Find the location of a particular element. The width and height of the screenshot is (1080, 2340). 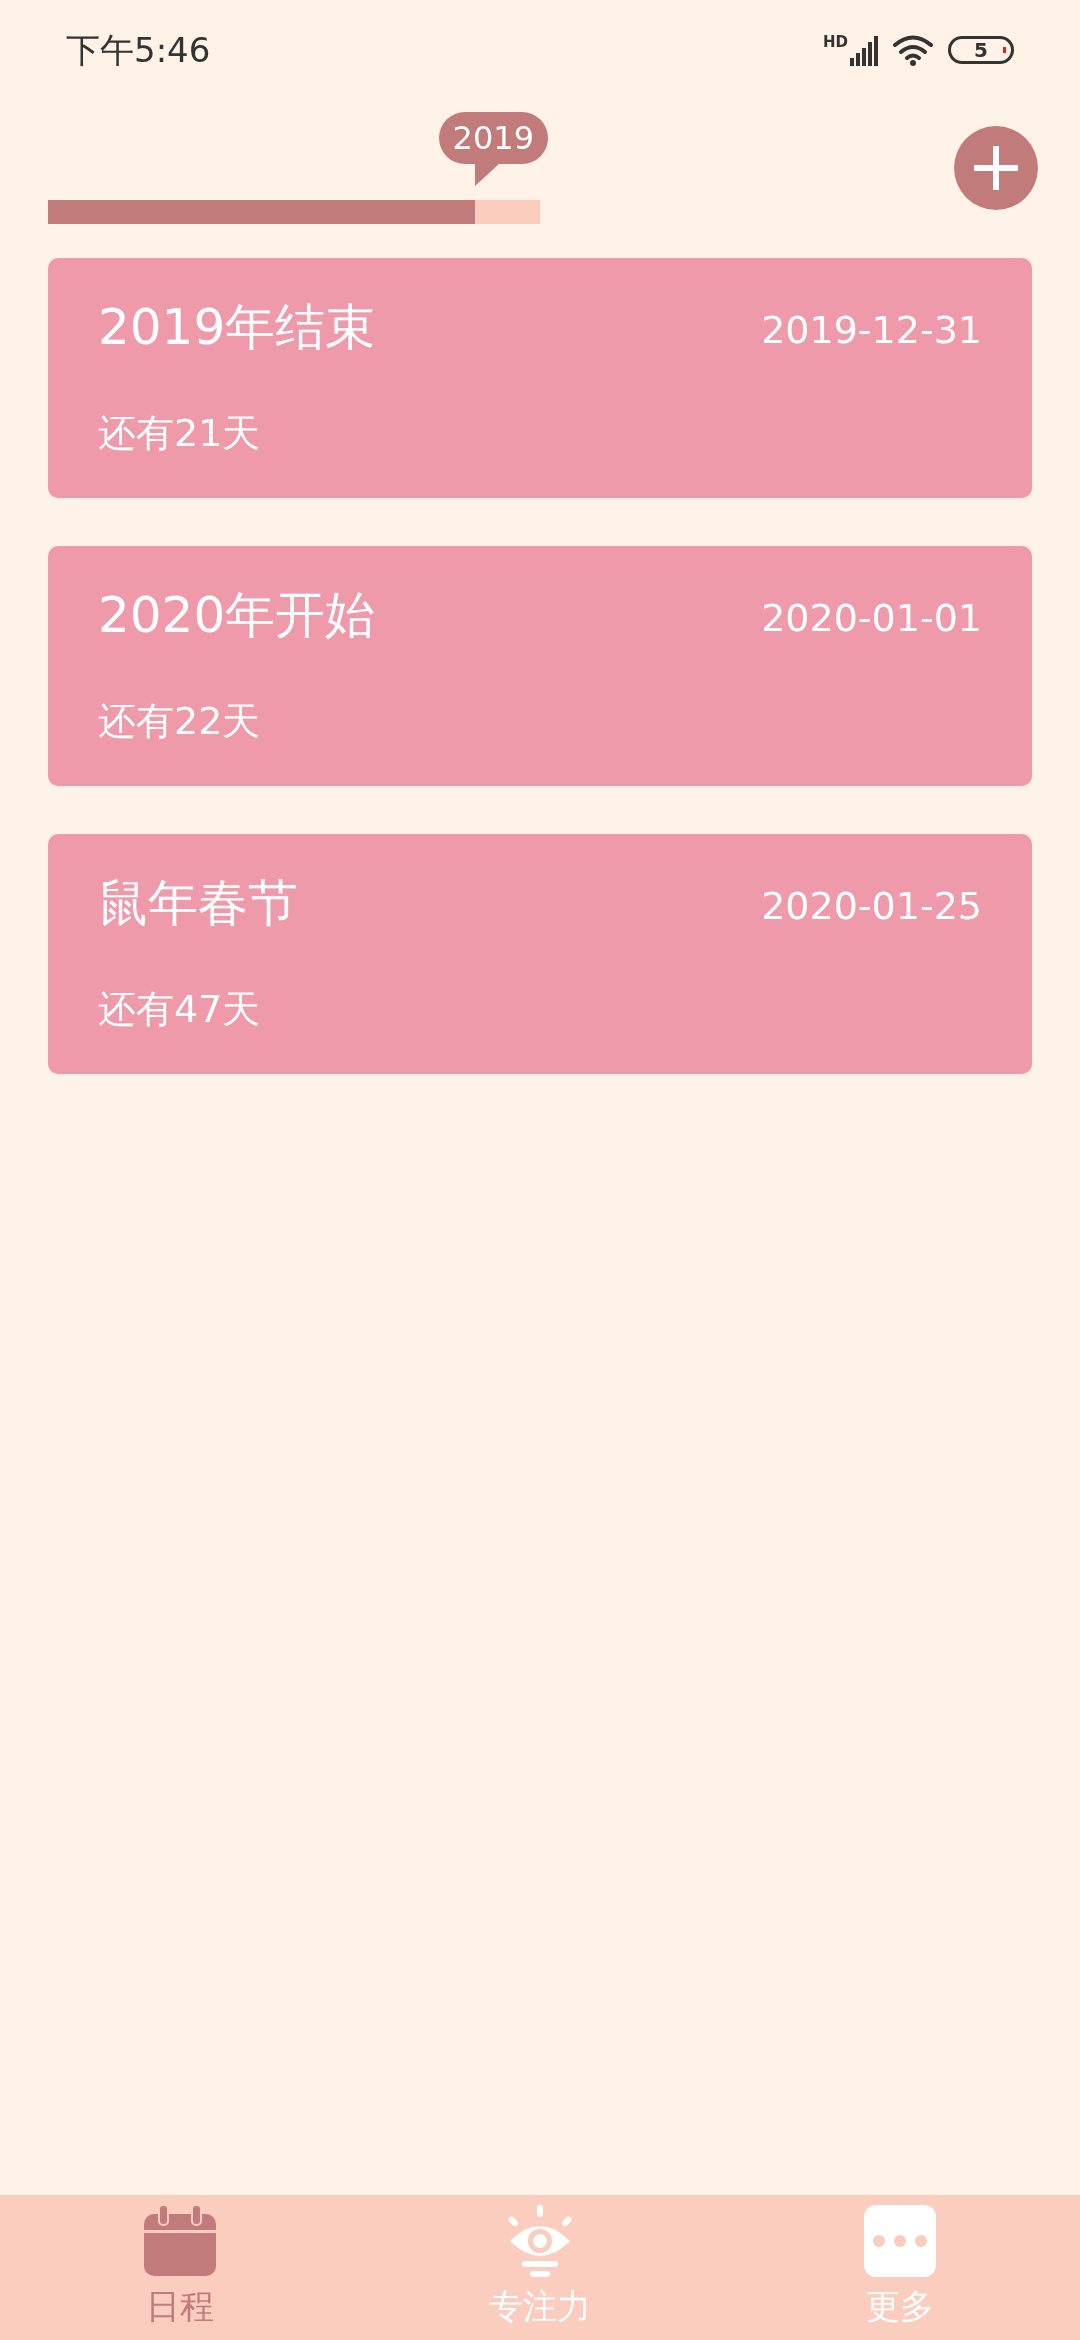

status-time: 下午5:46 is located at coordinates (138, 50).